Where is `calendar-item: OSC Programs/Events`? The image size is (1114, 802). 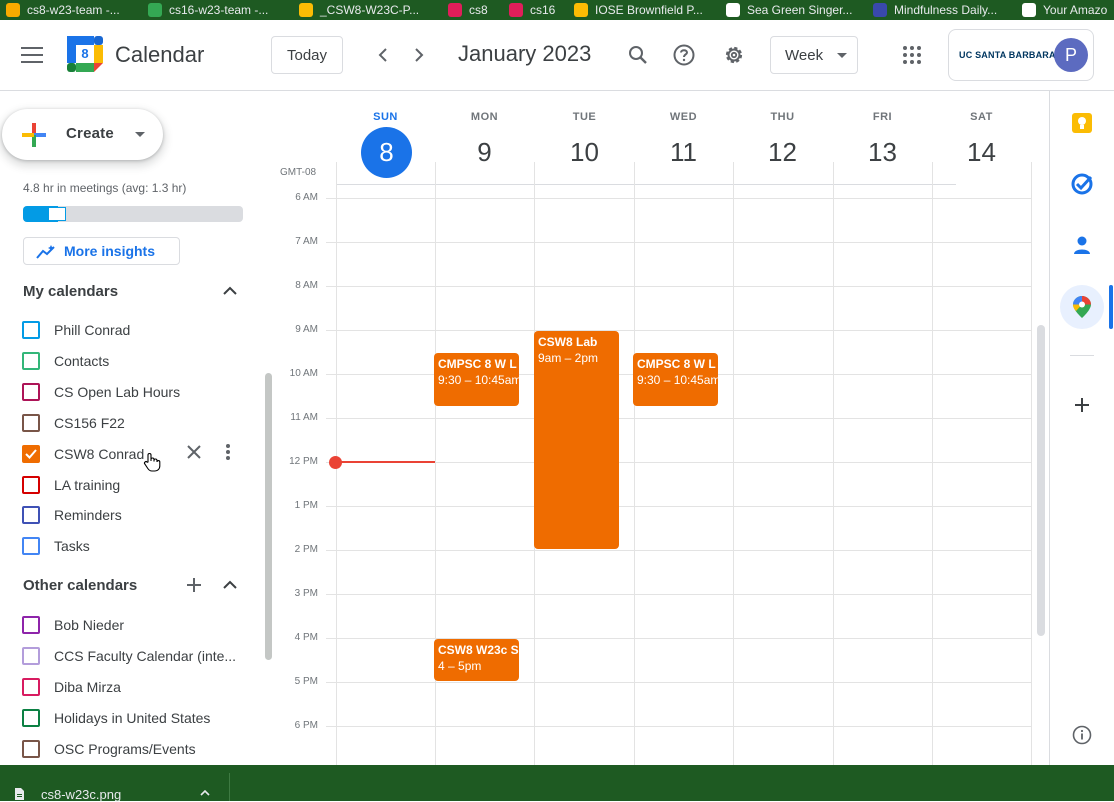 calendar-item: OSC Programs/Events is located at coordinates (134, 749).